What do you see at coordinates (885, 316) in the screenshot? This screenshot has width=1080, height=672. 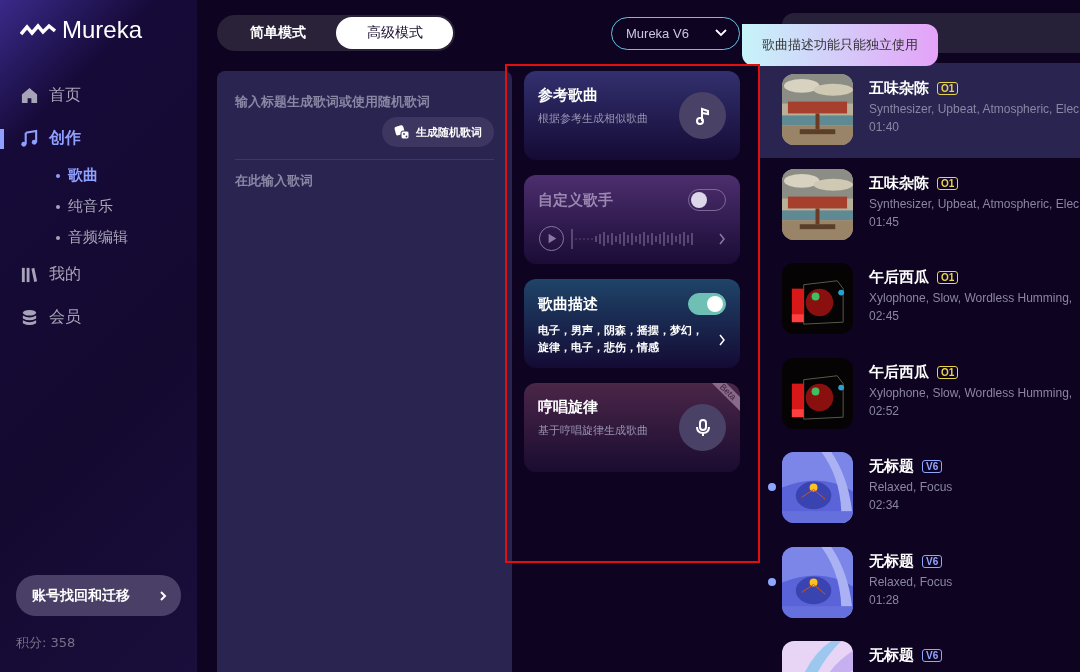 I see `song-duration: 02:45` at bounding box center [885, 316].